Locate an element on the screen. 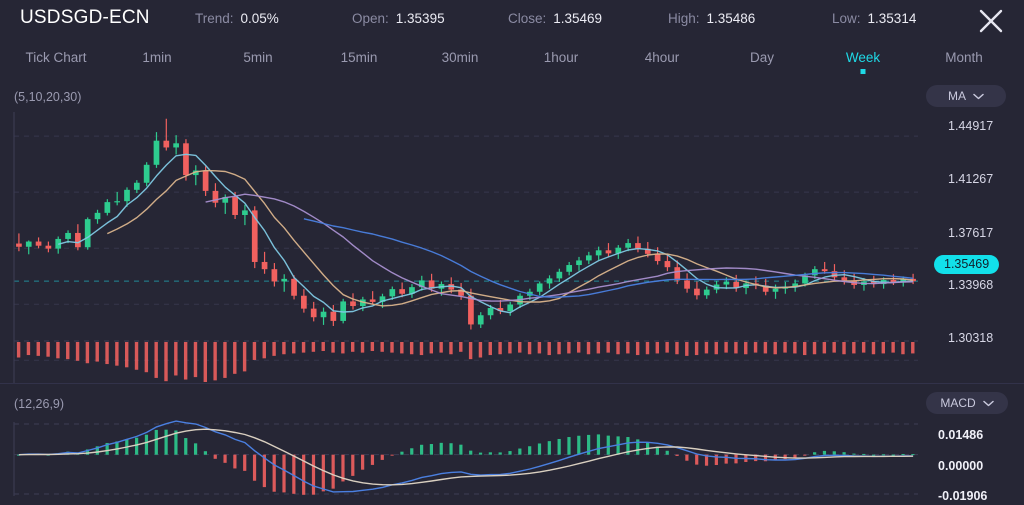 The width and height of the screenshot is (1024, 505). stat-label: Open: is located at coordinates (370, 18).